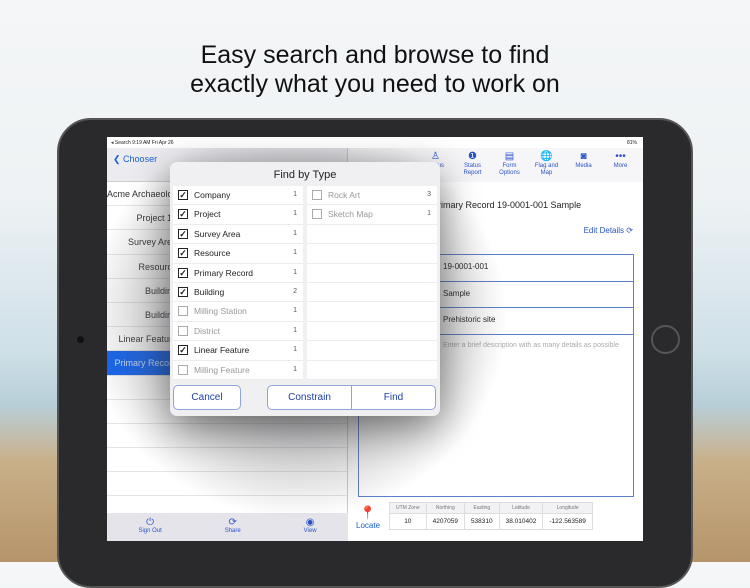 Image resolution: width=750 pixels, height=588 pixels. What do you see at coordinates (375, 142) in the screenshot?
I see `status-bar: ◂ Search 9:19 AM Fri Apr 26 81%` at bounding box center [375, 142].